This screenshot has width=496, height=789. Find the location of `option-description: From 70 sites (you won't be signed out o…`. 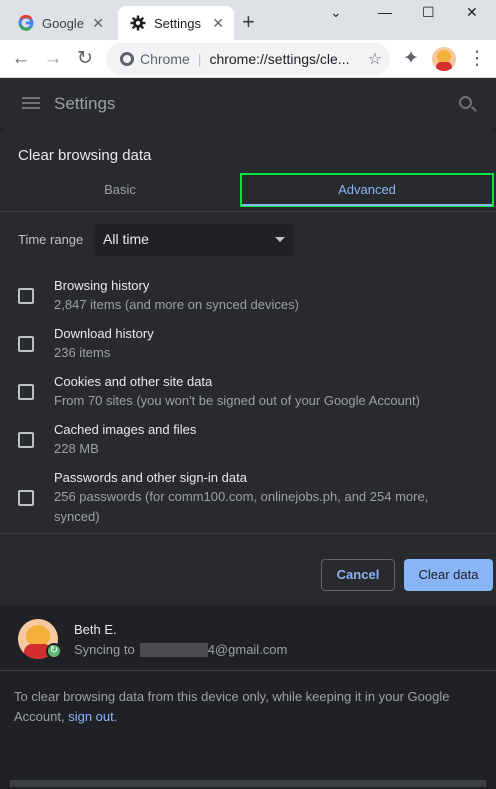

option-description: From 70 sites (you won't be signed out o… is located at coordinates (237, 400).